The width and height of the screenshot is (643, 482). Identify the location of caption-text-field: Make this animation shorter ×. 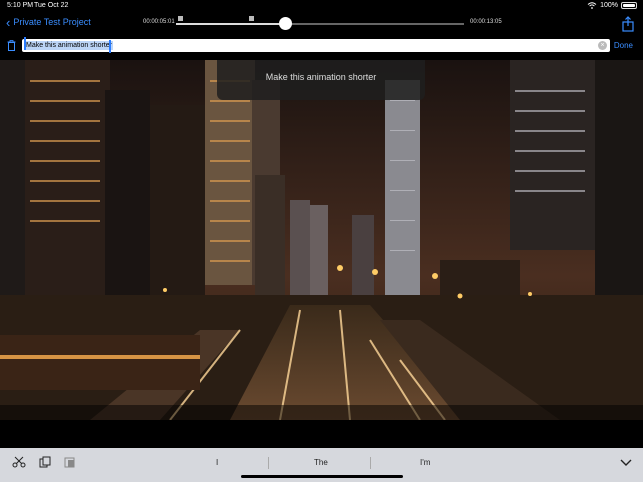
(316, 45).